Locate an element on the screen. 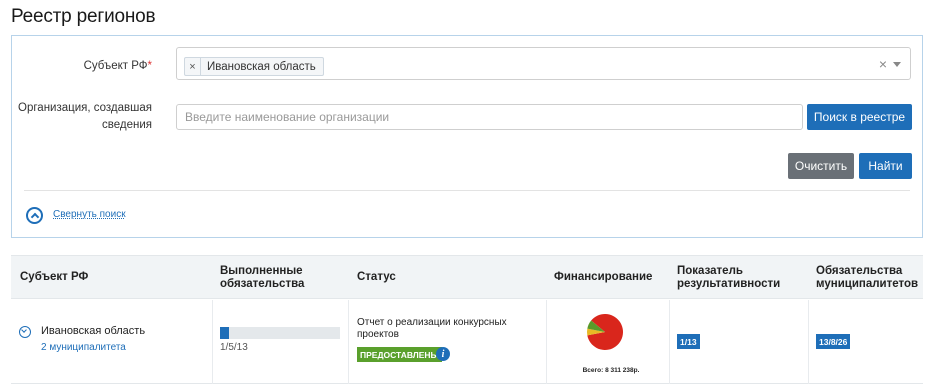 The height and width of the screenshot is (392, 932). find-button: Найти is located at coordinates (885, 166).